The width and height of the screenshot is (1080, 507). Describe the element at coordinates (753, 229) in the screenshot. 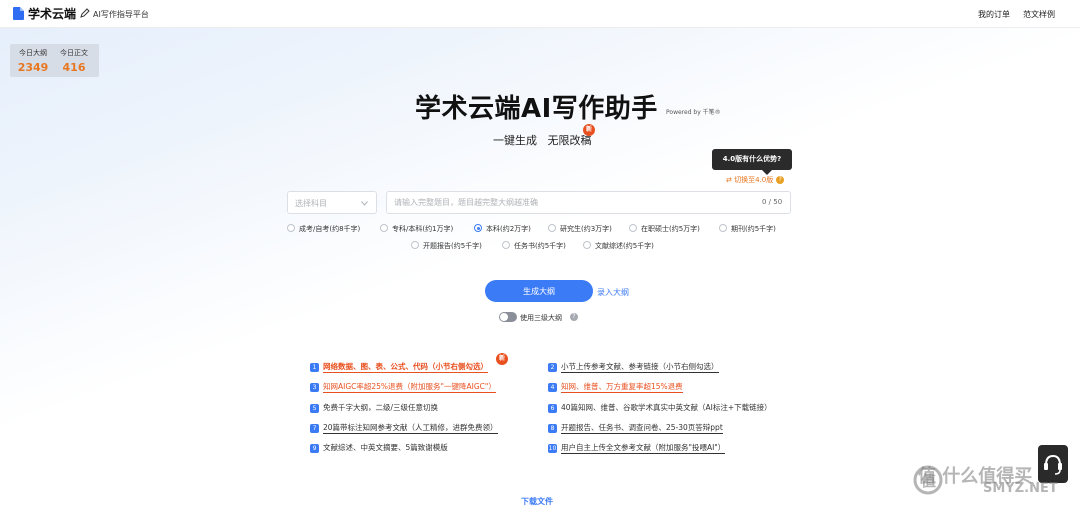

I see `radio-label: 期刊(约5千字)` at that location.